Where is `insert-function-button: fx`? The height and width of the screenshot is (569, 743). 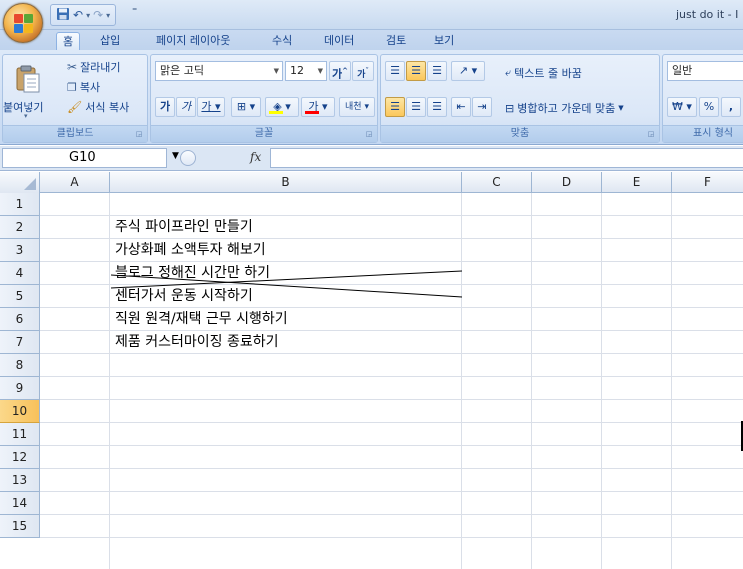 insert-function-button: fx is located at coordinates (255, 157).